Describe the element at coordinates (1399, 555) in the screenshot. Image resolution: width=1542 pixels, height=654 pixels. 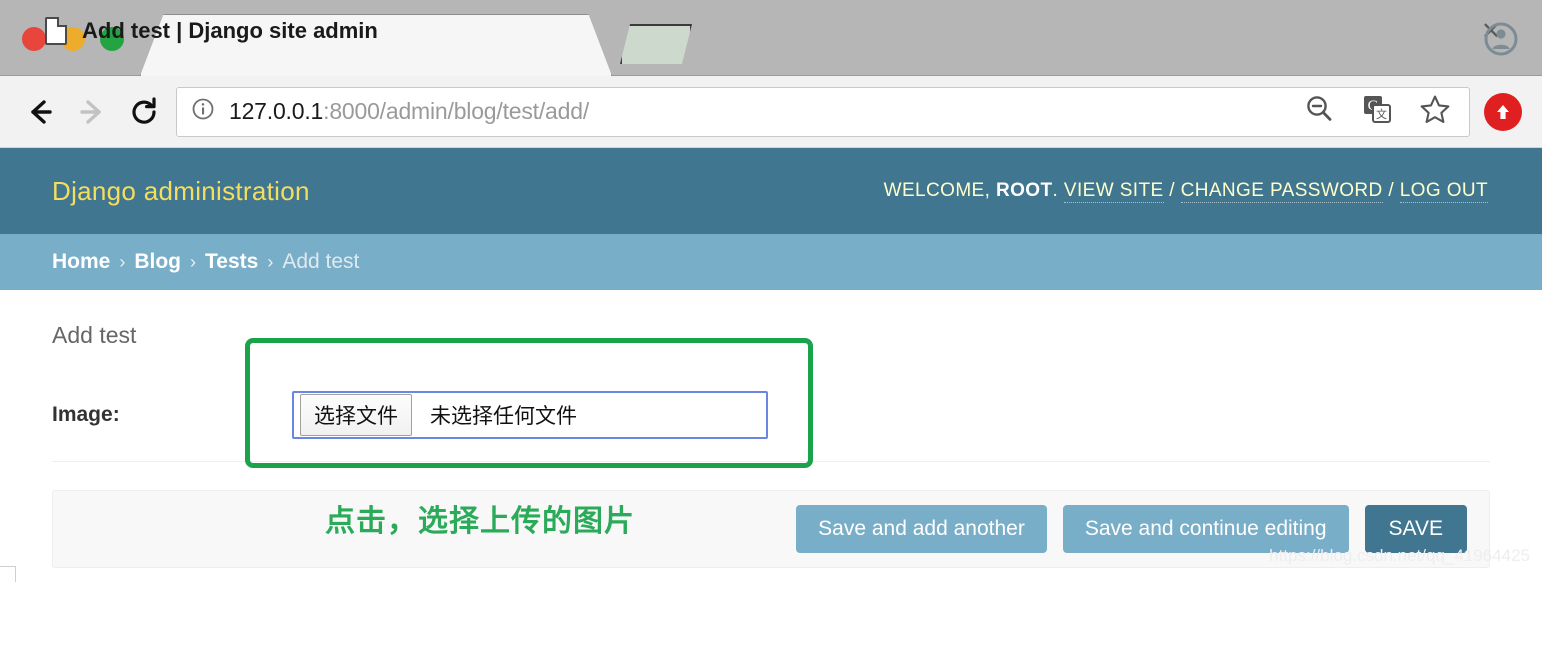
I see `watermark: https://blog.csdn.net/qq_41964425` at that location.